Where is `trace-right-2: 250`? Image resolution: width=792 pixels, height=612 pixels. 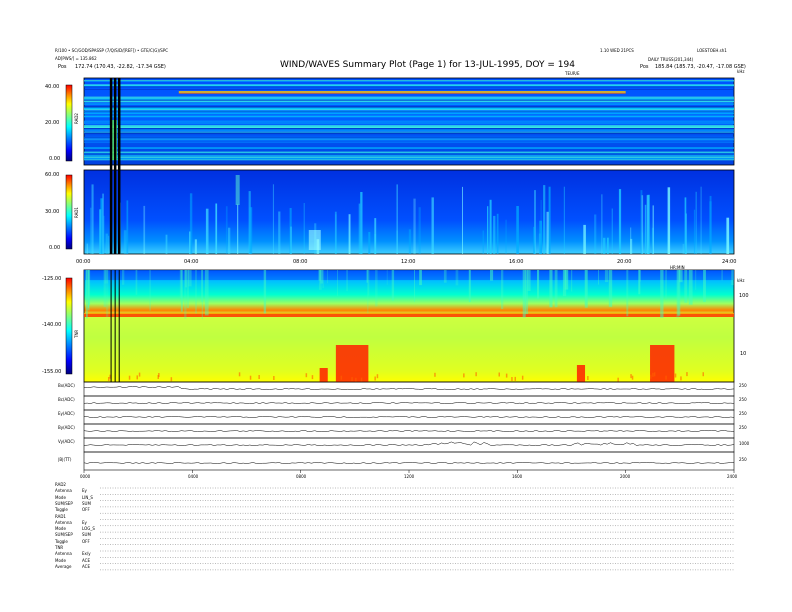
trace-right-2: 250 is located at coordinates (743, 413).